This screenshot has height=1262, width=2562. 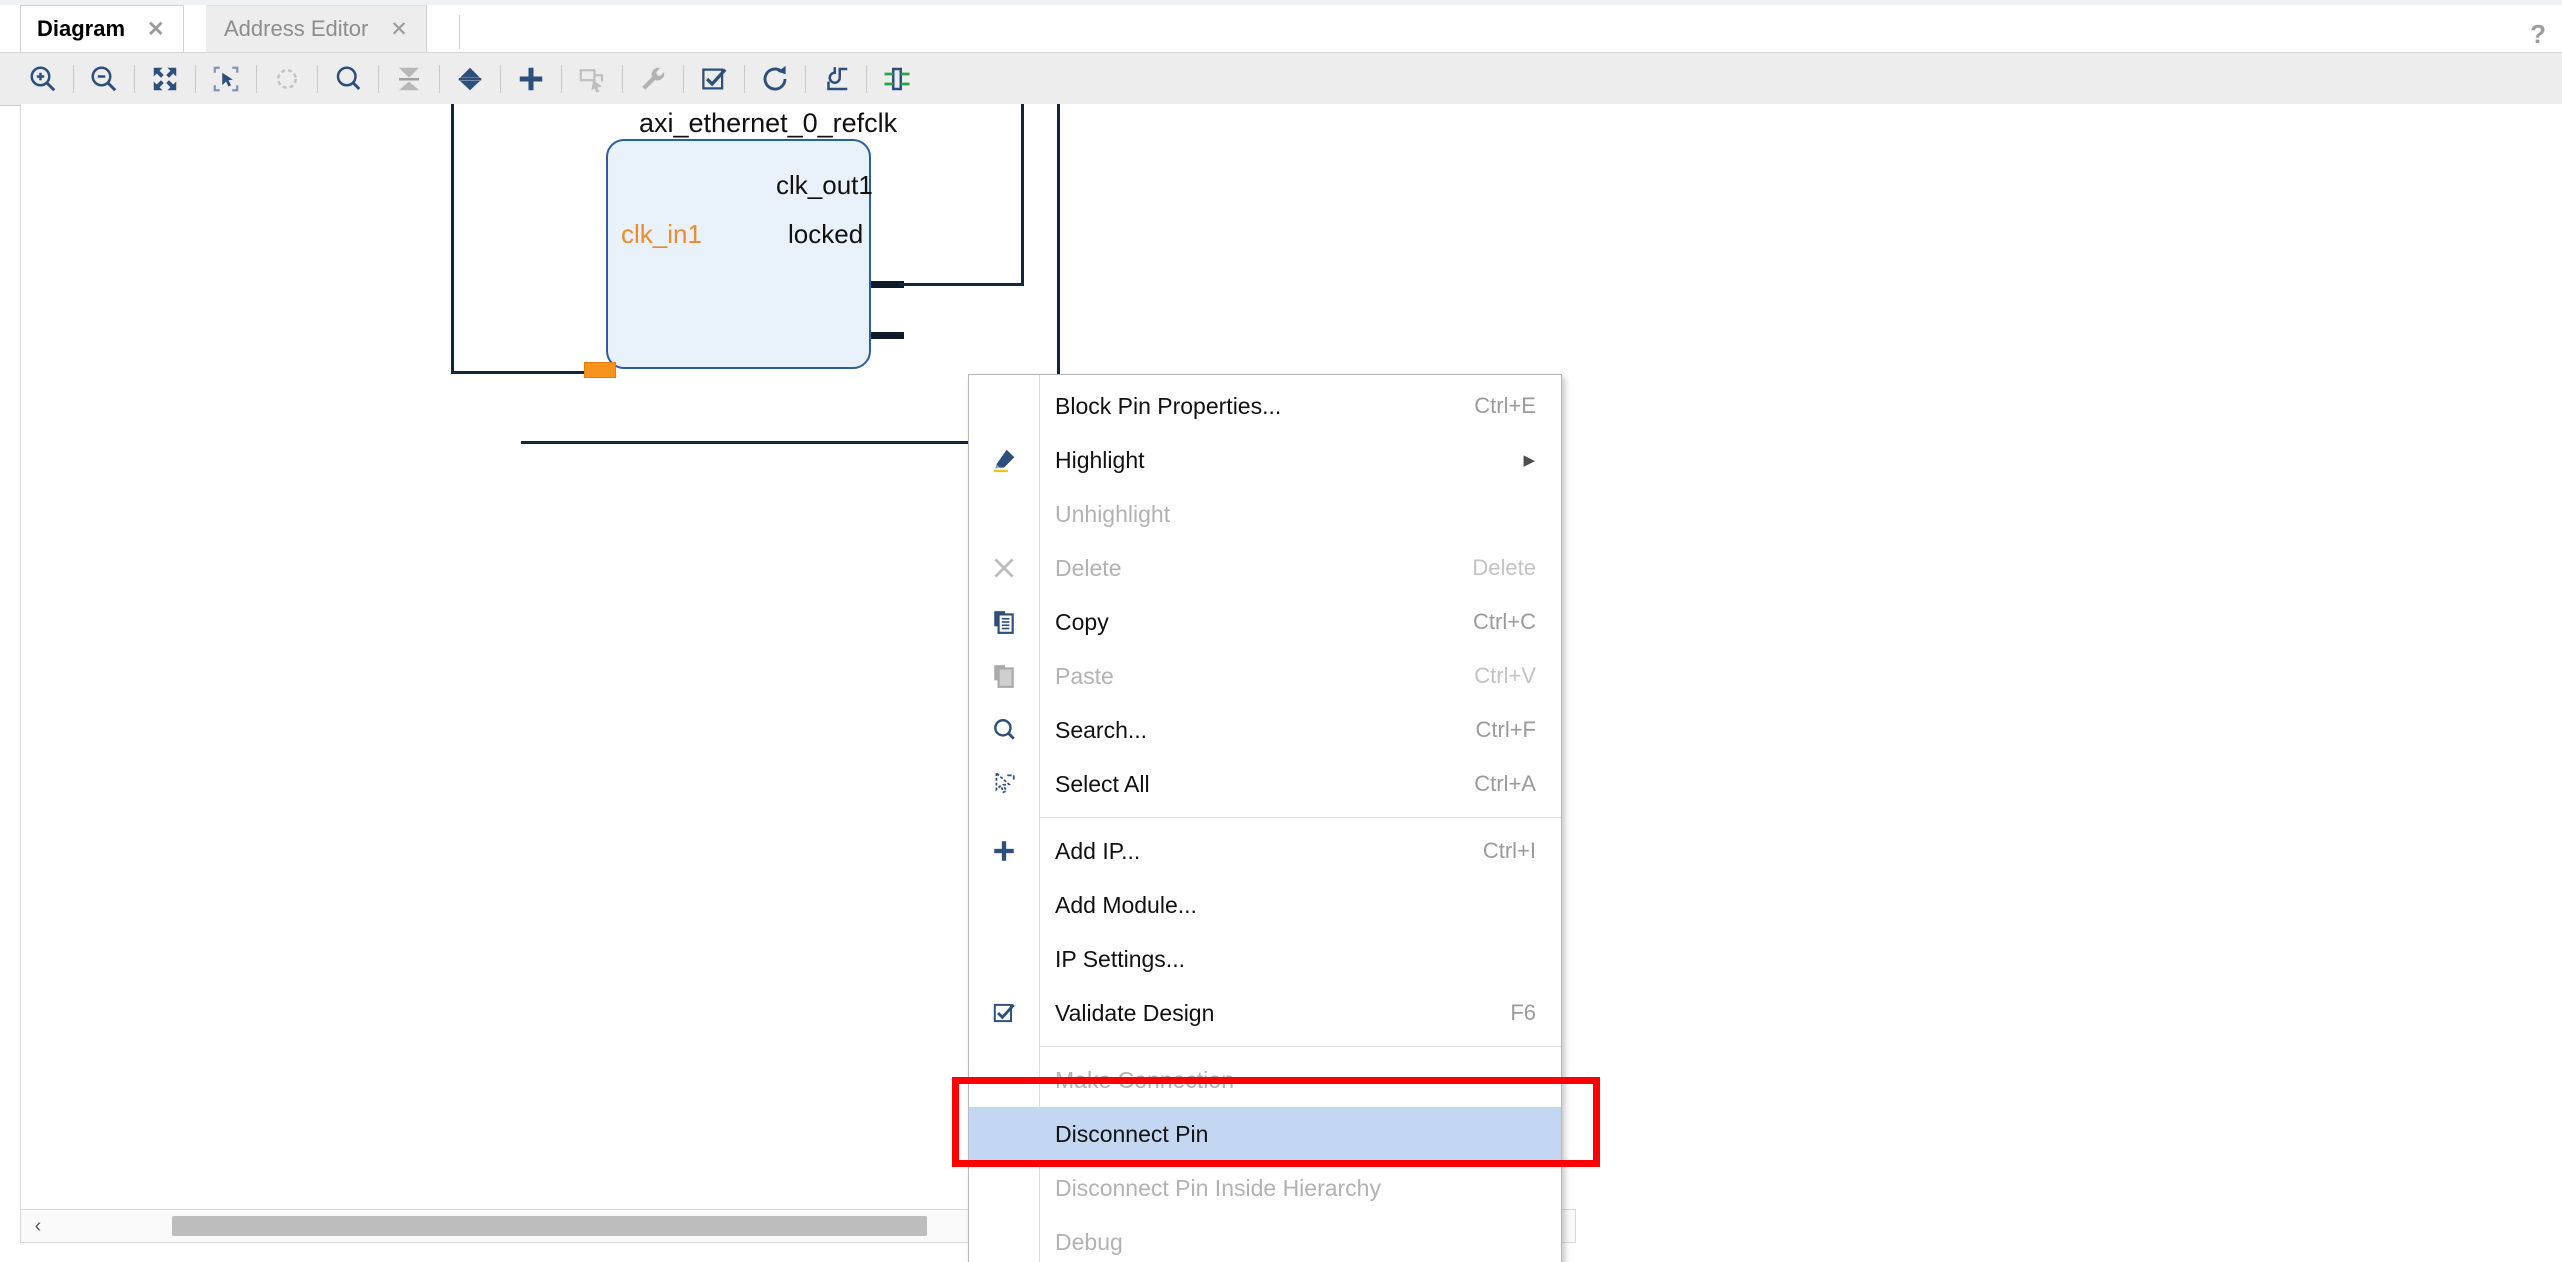 I want to click on net-wire-clk-out1-horizontal, so click(x=961, y=284).